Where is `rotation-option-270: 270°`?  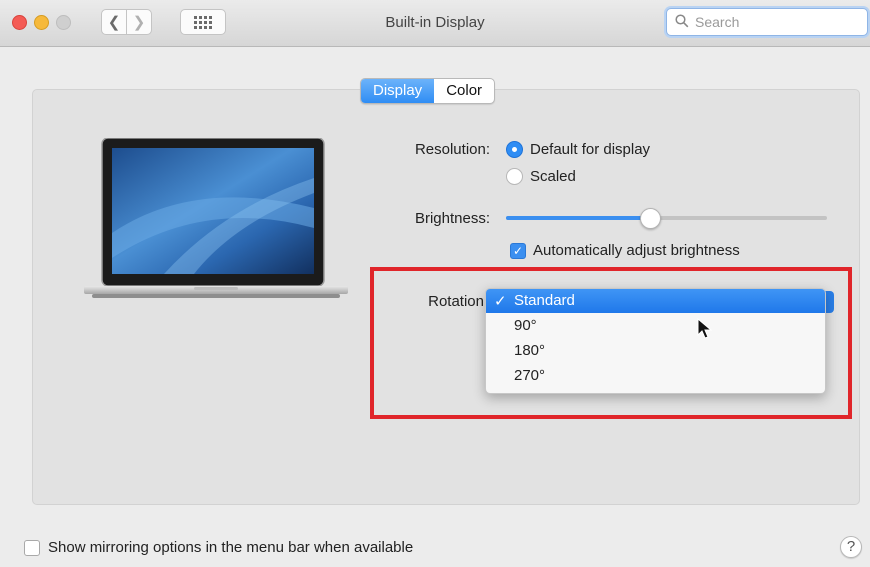 rotation-option-270: 270° is located at coordinates (655, 376).